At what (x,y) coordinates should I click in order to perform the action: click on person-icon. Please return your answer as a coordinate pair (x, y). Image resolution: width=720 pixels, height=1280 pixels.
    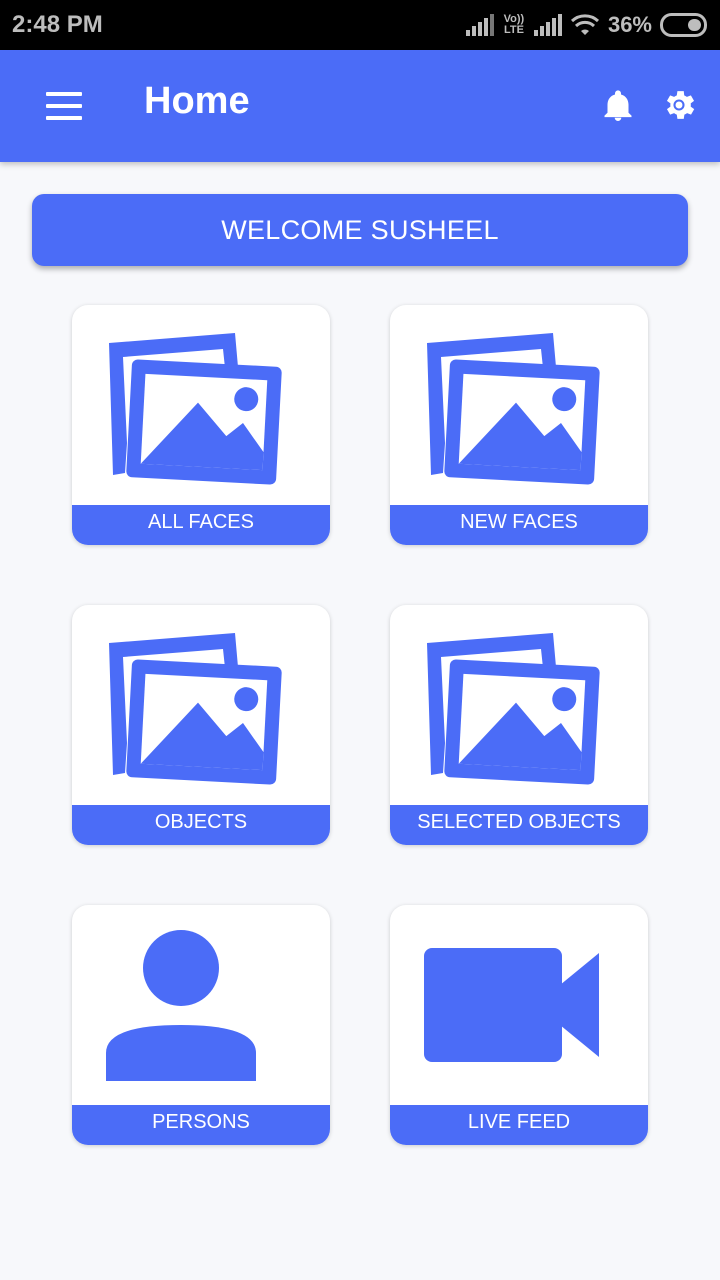
    Looking at the image, I should click on (181, 1005).